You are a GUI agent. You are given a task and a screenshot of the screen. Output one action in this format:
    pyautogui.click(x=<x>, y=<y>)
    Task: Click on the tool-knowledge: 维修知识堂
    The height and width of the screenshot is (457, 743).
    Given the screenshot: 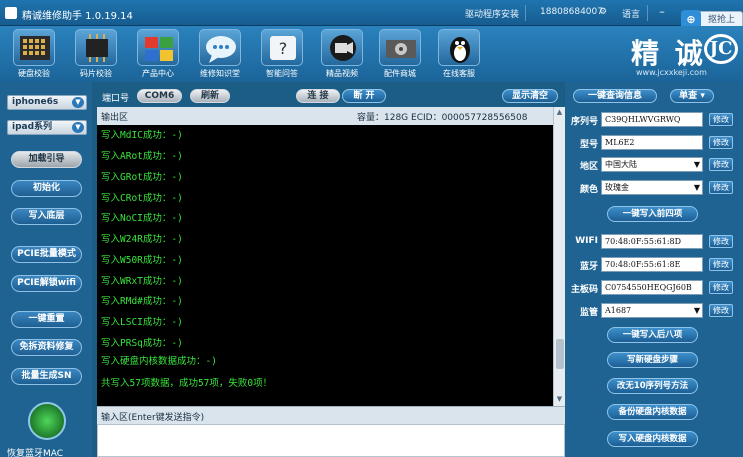 What is the action you would take?
    pyautogui.click(x=220, y=54)
    